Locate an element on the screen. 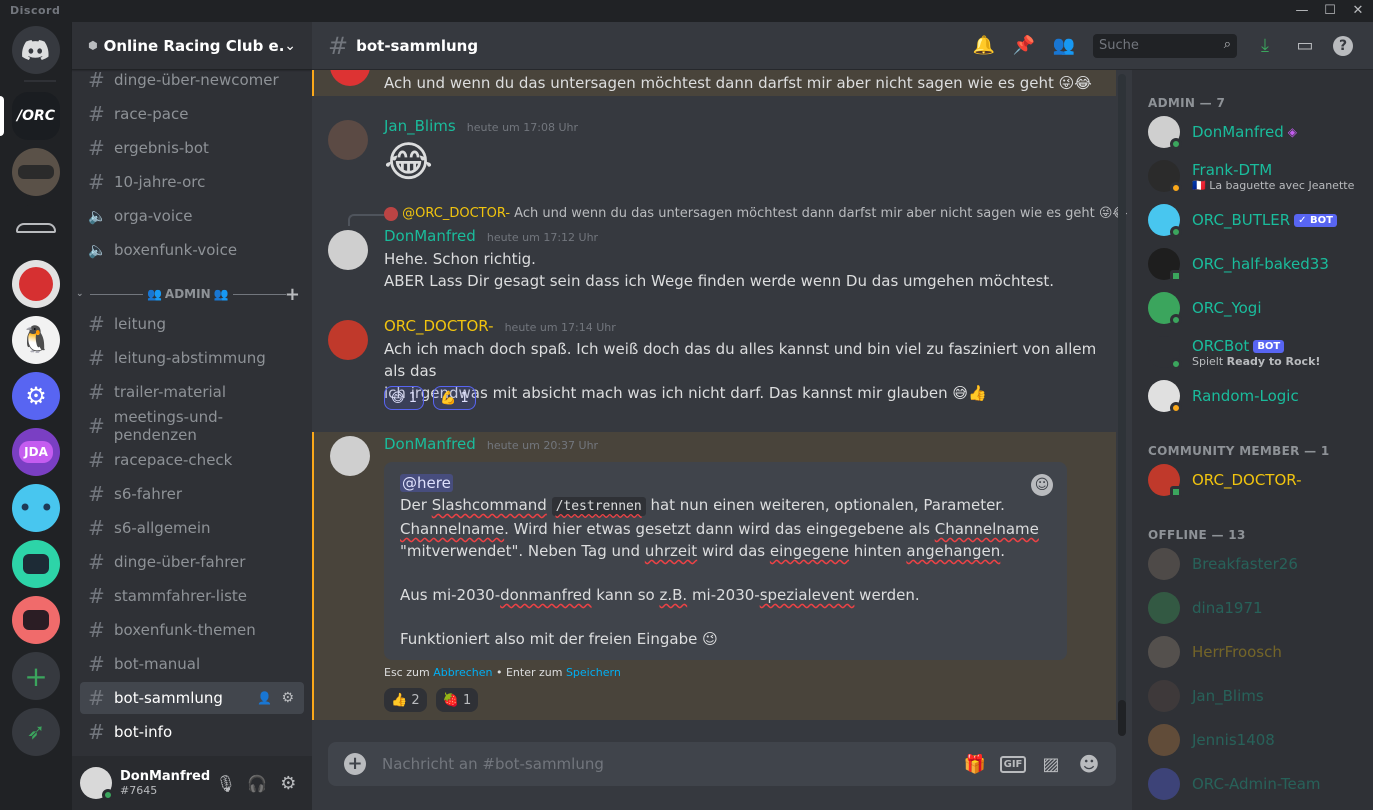  invite-icon: 👤 is located at coordinates (264, 698).